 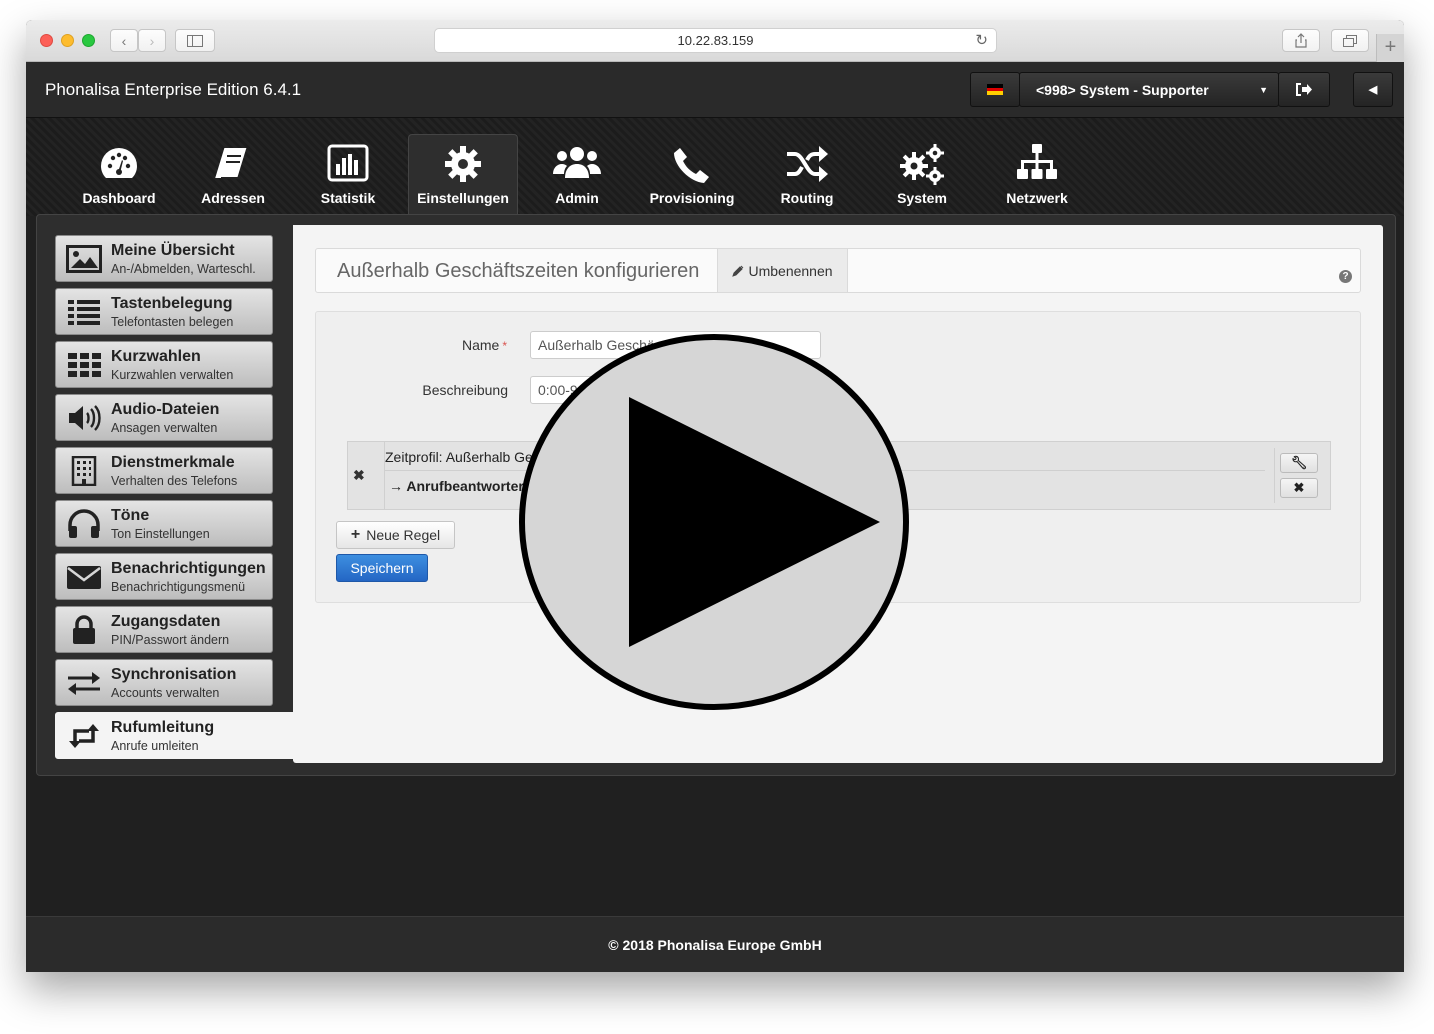 What do you see at coordinates (465, 390) in the screenshot?
I see `description-label: Beschreibung` at bounding box center [465, 390].